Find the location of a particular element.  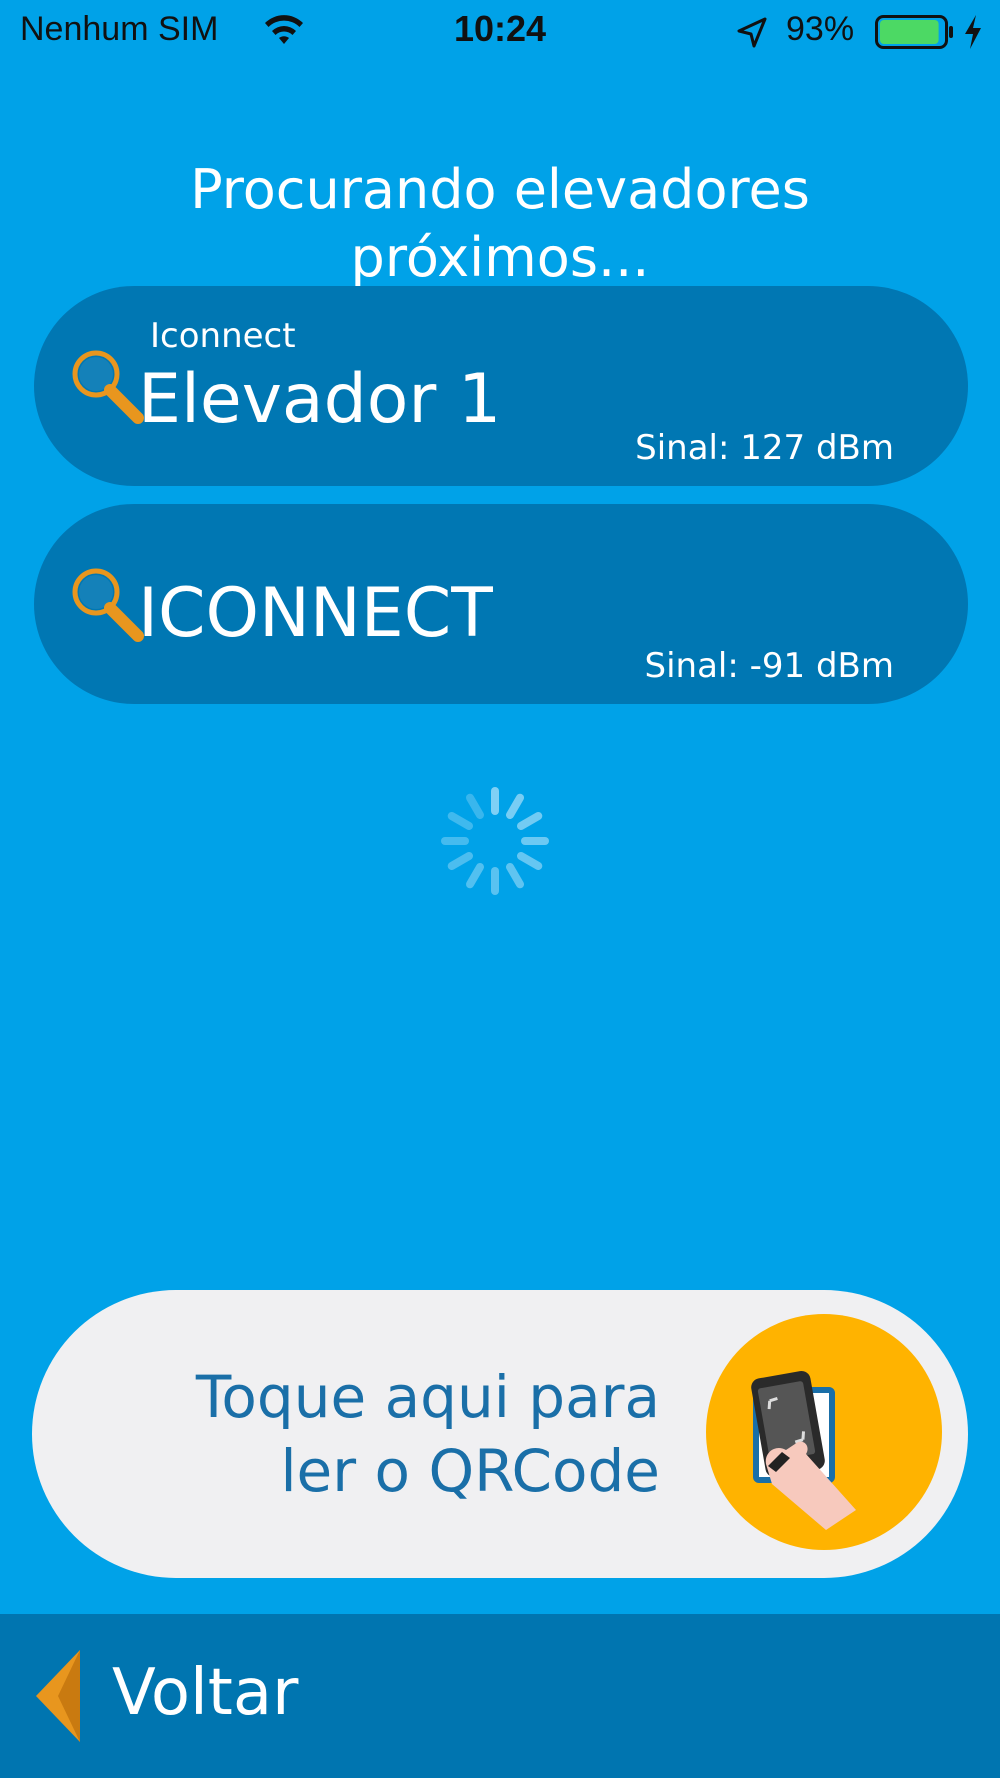

charging-bolt-icon is located at coordinates (973, 32).